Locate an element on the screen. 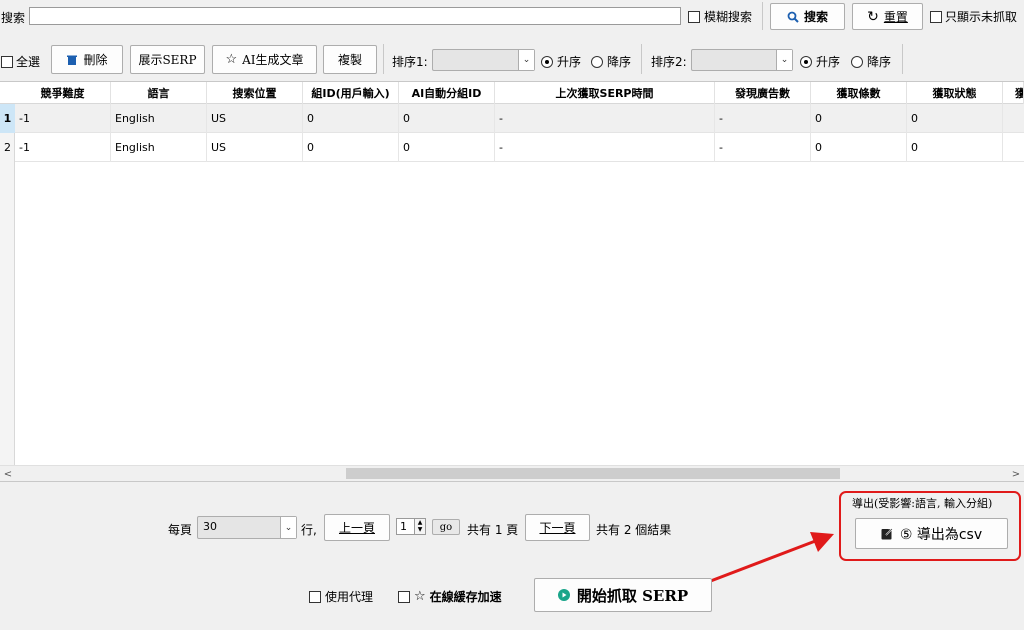 The image size is (1024, 630). use-proxy-label: 使用代理 is located at coordinates (349, 597).